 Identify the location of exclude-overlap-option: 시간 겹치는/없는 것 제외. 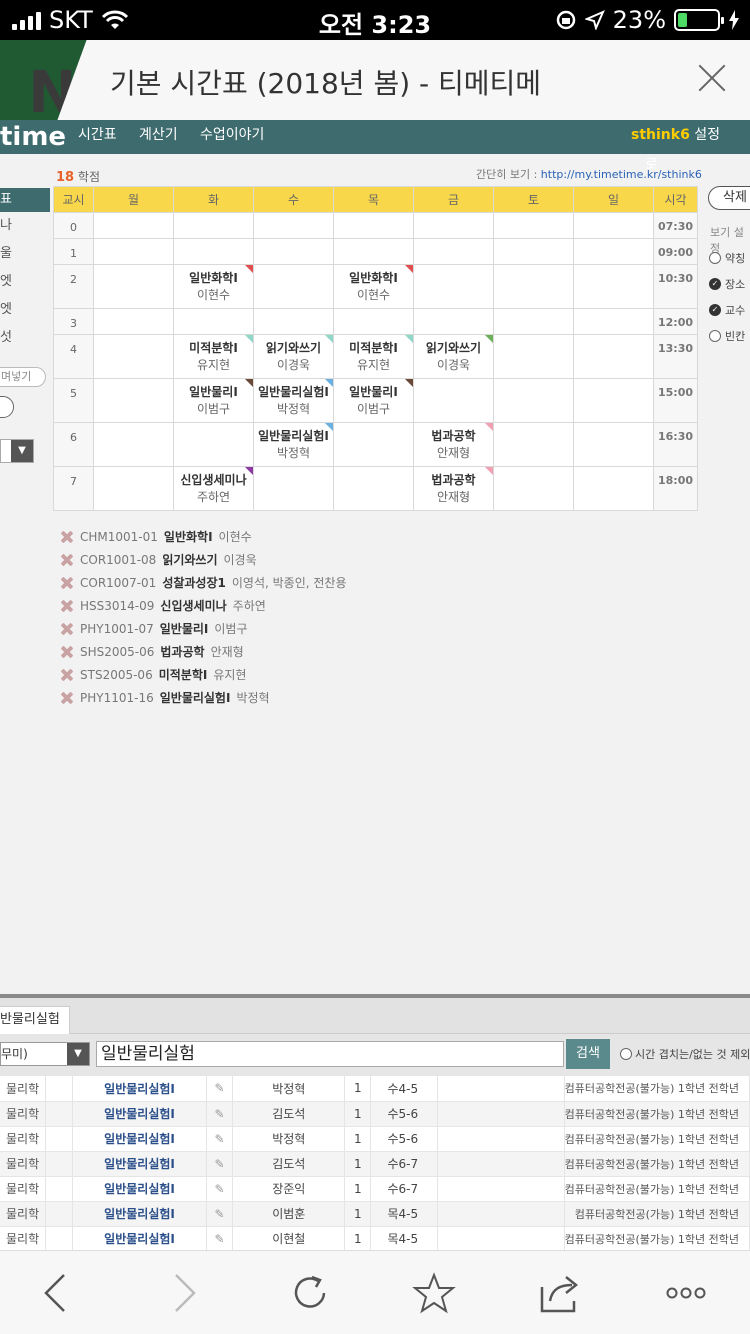
(685, 1054).